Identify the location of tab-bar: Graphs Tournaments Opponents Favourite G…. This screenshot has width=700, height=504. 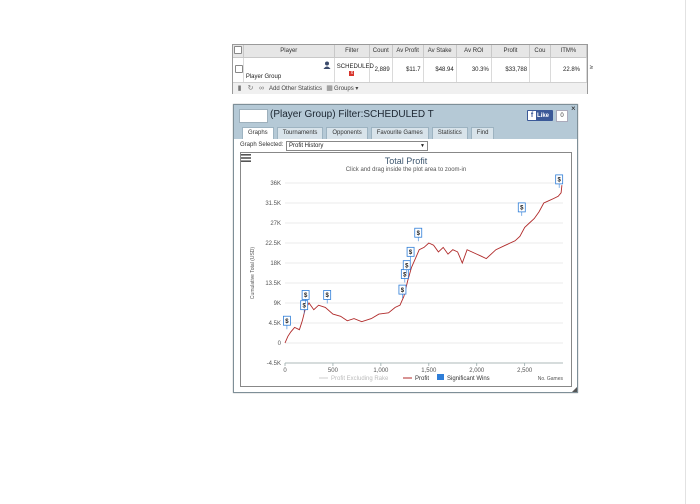
(405, 133).